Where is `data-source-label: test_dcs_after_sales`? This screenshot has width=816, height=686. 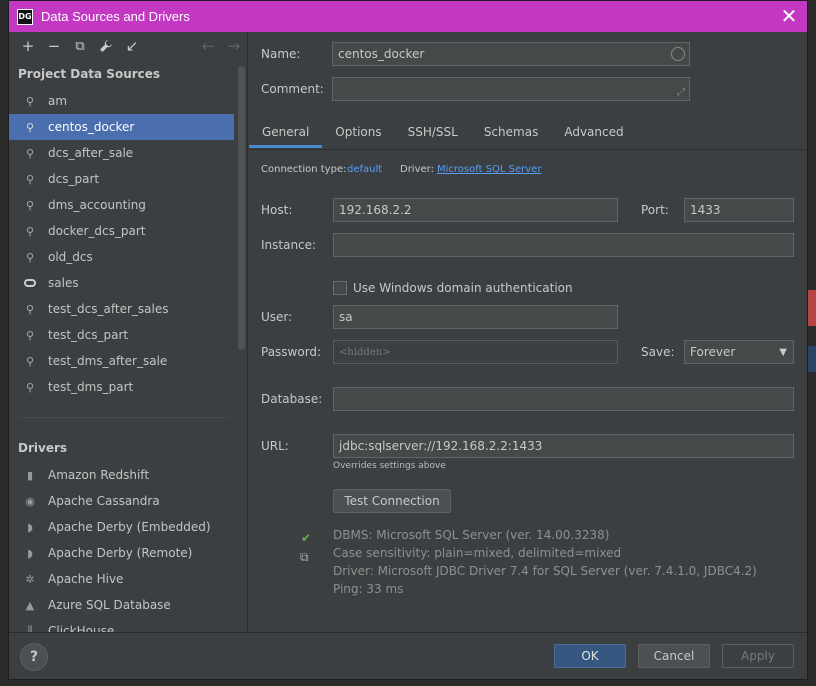
data-source-label: test_dcs_after_sales is located at coordinates (108, 309).